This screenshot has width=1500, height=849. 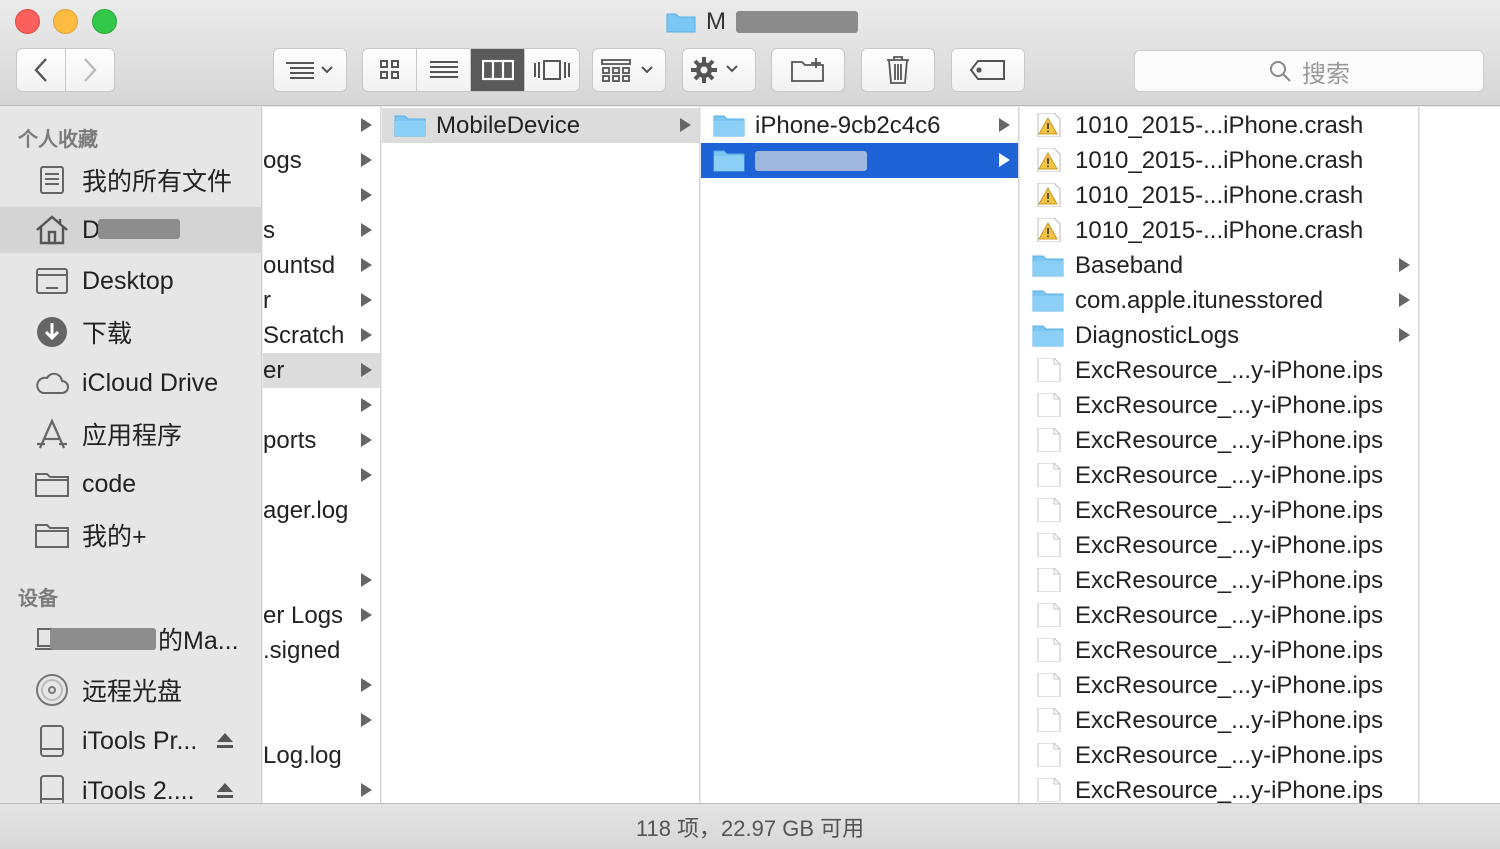 I want to click on sidebar-item-label: 我的所有文件, so click(x=157, y=182).